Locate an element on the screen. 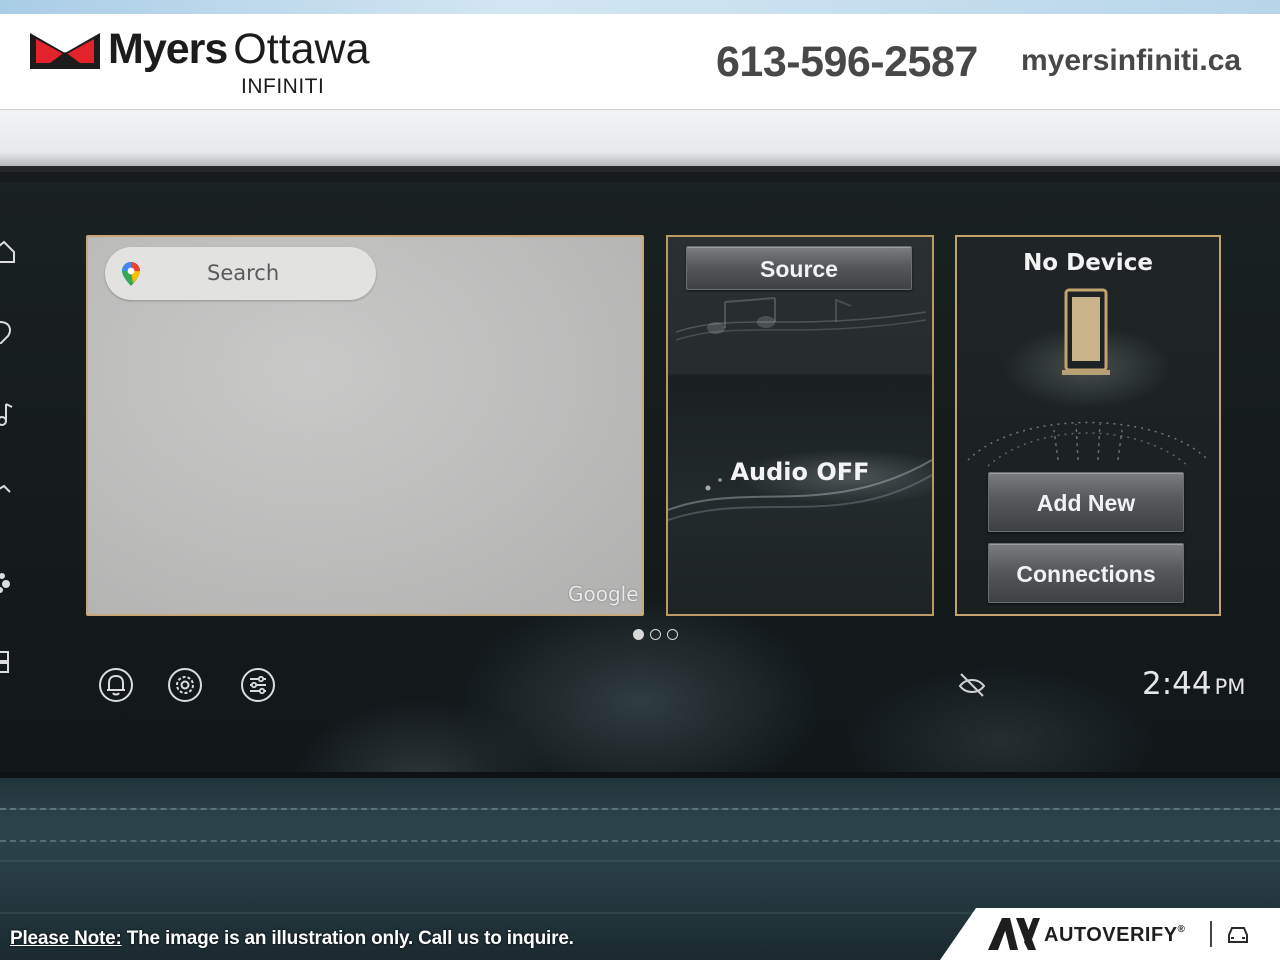 The width and height of the screenshot is (1280, 960). car-icon is located at coordinates (1238, 935).